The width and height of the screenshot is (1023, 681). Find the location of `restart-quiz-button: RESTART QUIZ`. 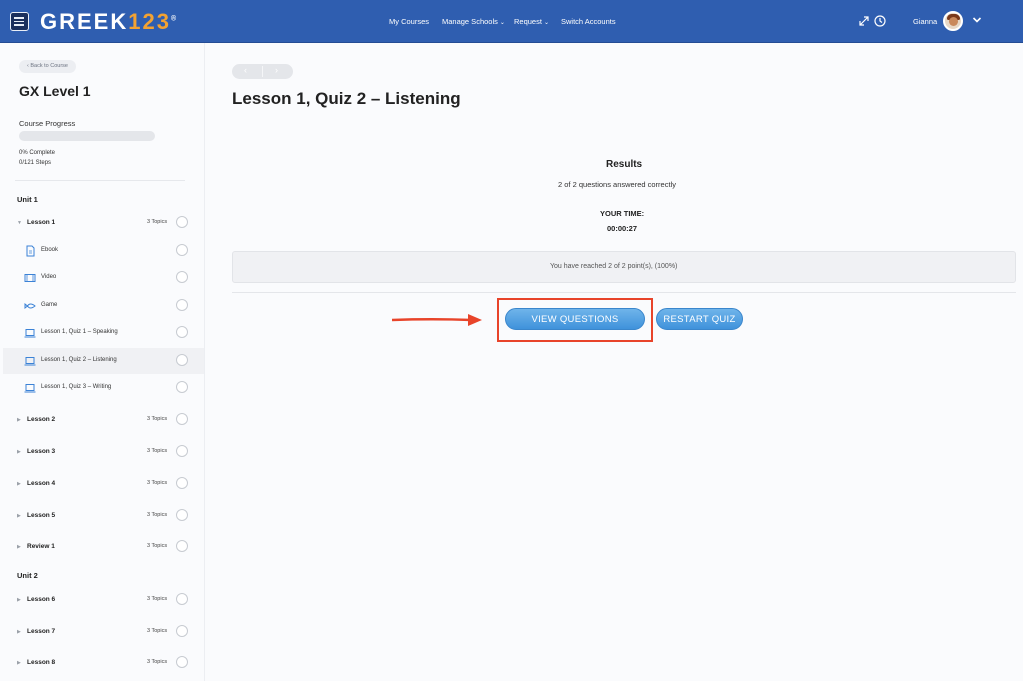

restart-quiz-button: RESTART QUIZ is located at coordinates (699, 319).